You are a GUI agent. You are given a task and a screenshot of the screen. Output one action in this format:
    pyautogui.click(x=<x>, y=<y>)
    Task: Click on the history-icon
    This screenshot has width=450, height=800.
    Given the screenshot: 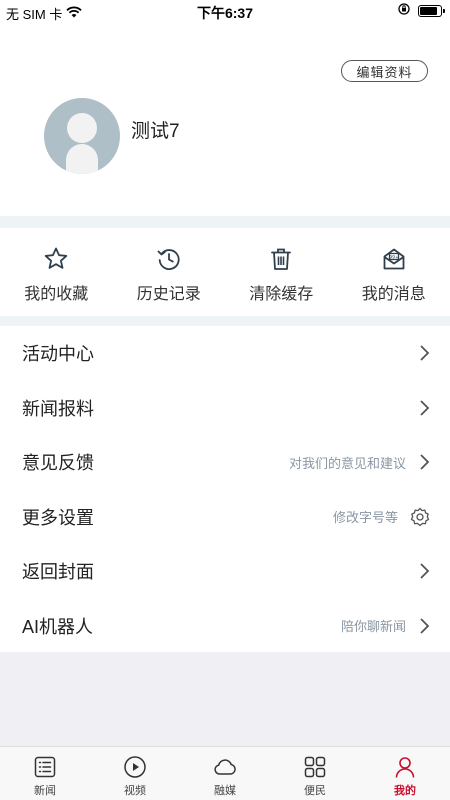 What is the action you would take?
    pyautogui.click(x=168, y=259)
    